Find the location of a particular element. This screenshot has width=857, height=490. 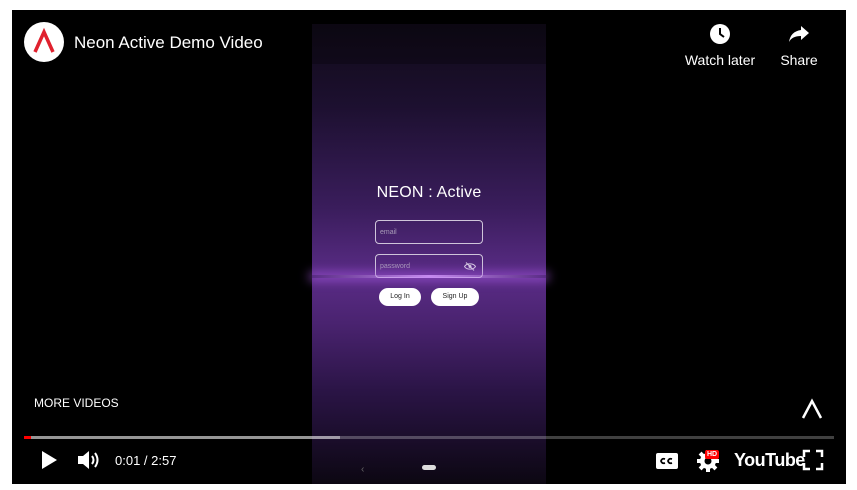

phone-status-area is located at coordinates (429, 44).